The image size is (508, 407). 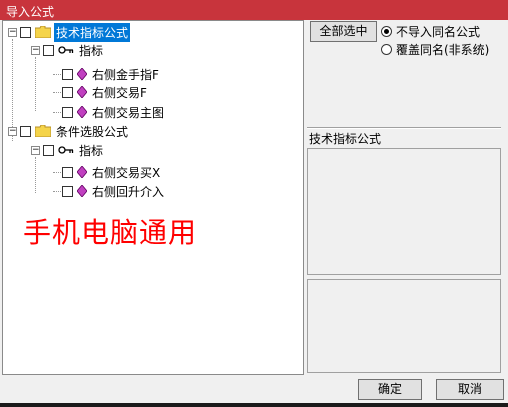 What do you see at coordinates (92, 32) in the screenshot?
I see `tree-node-label: 技术指标公式` at bounding box center [92, 32].